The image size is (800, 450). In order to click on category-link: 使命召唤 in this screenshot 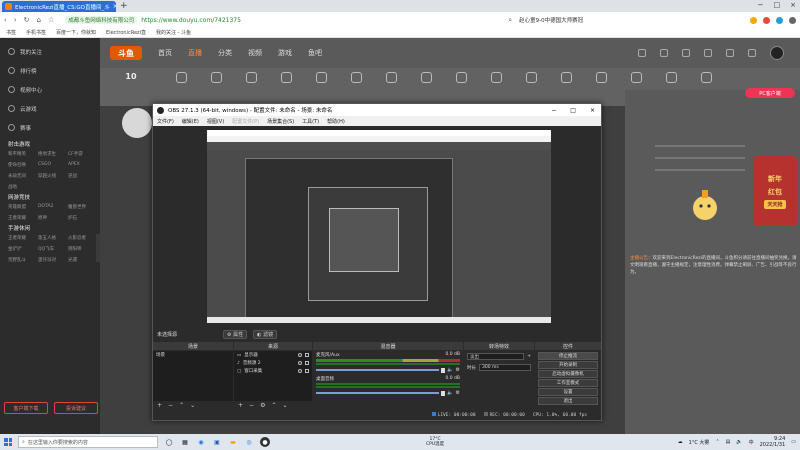, I will do `click(23, 165)`.